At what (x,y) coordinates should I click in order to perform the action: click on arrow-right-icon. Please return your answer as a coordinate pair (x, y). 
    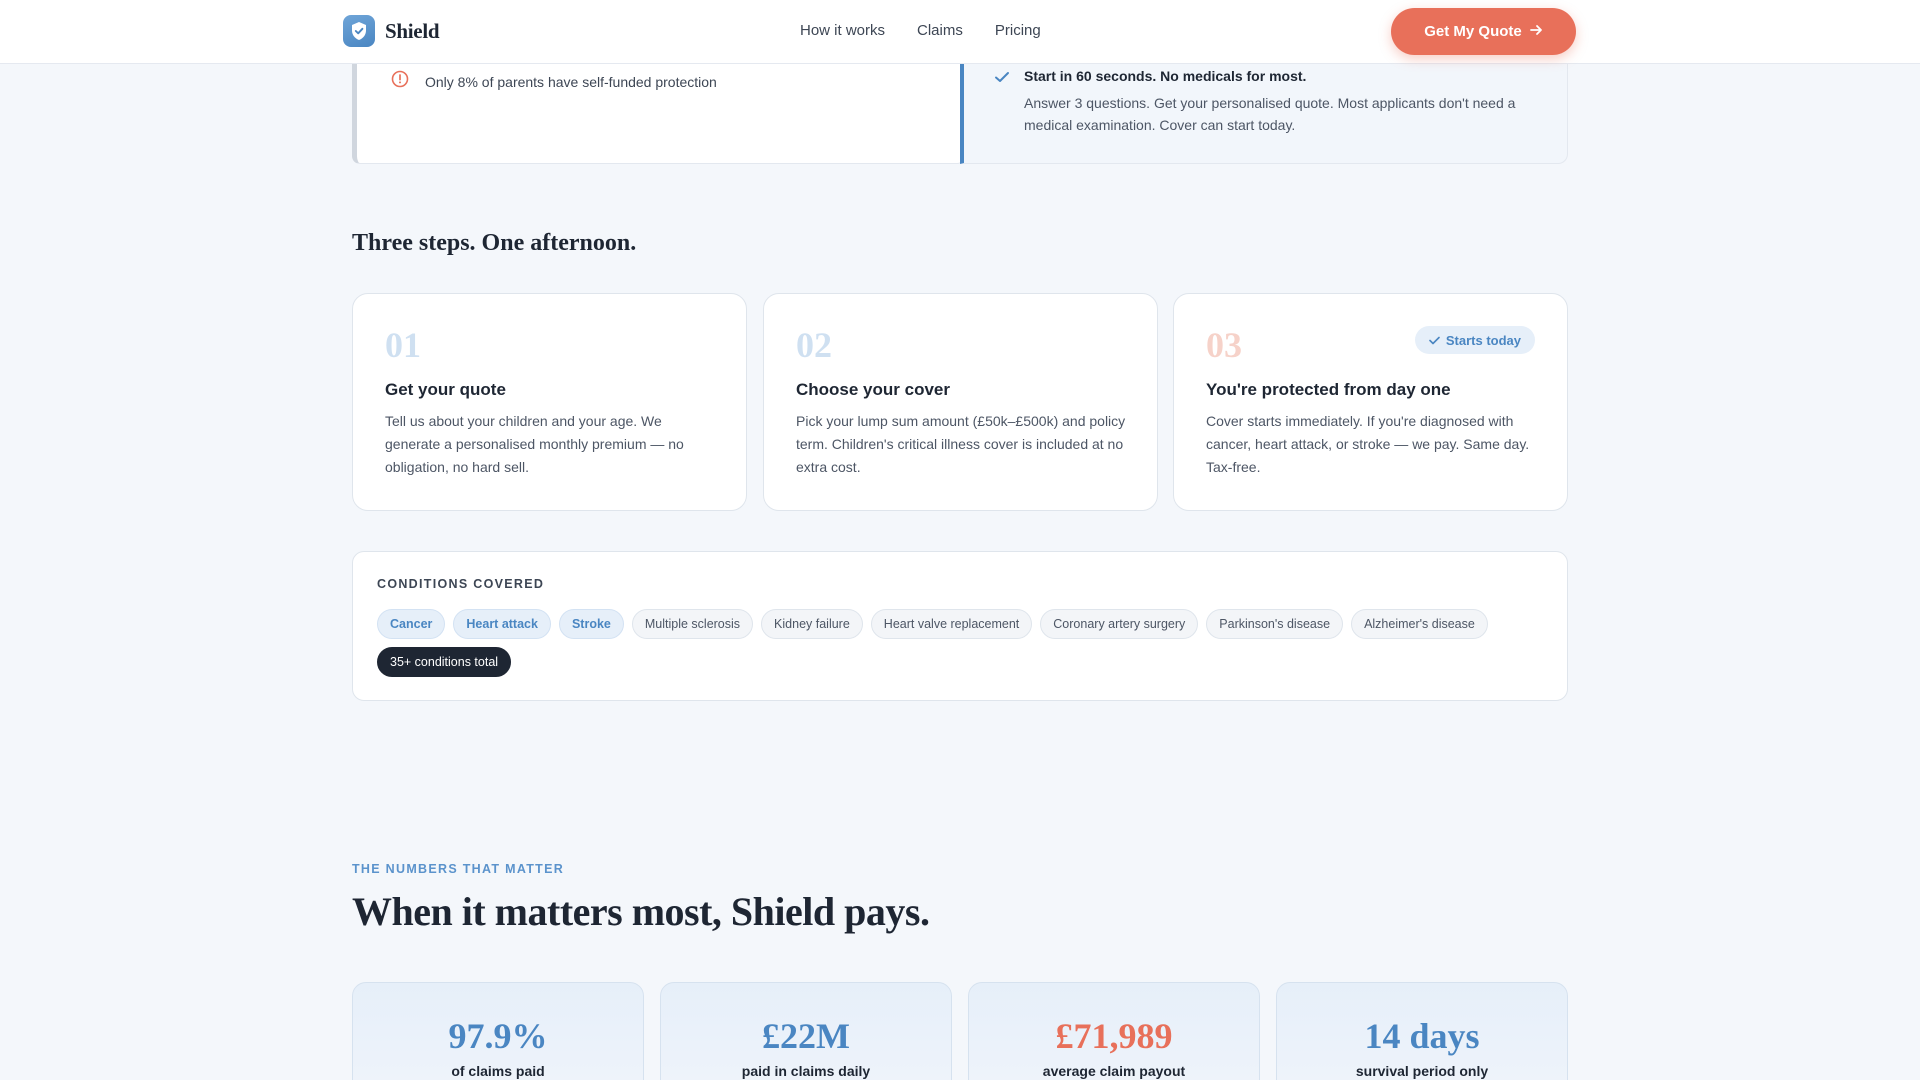
    Looking at the image, I should click on (1536, 31).